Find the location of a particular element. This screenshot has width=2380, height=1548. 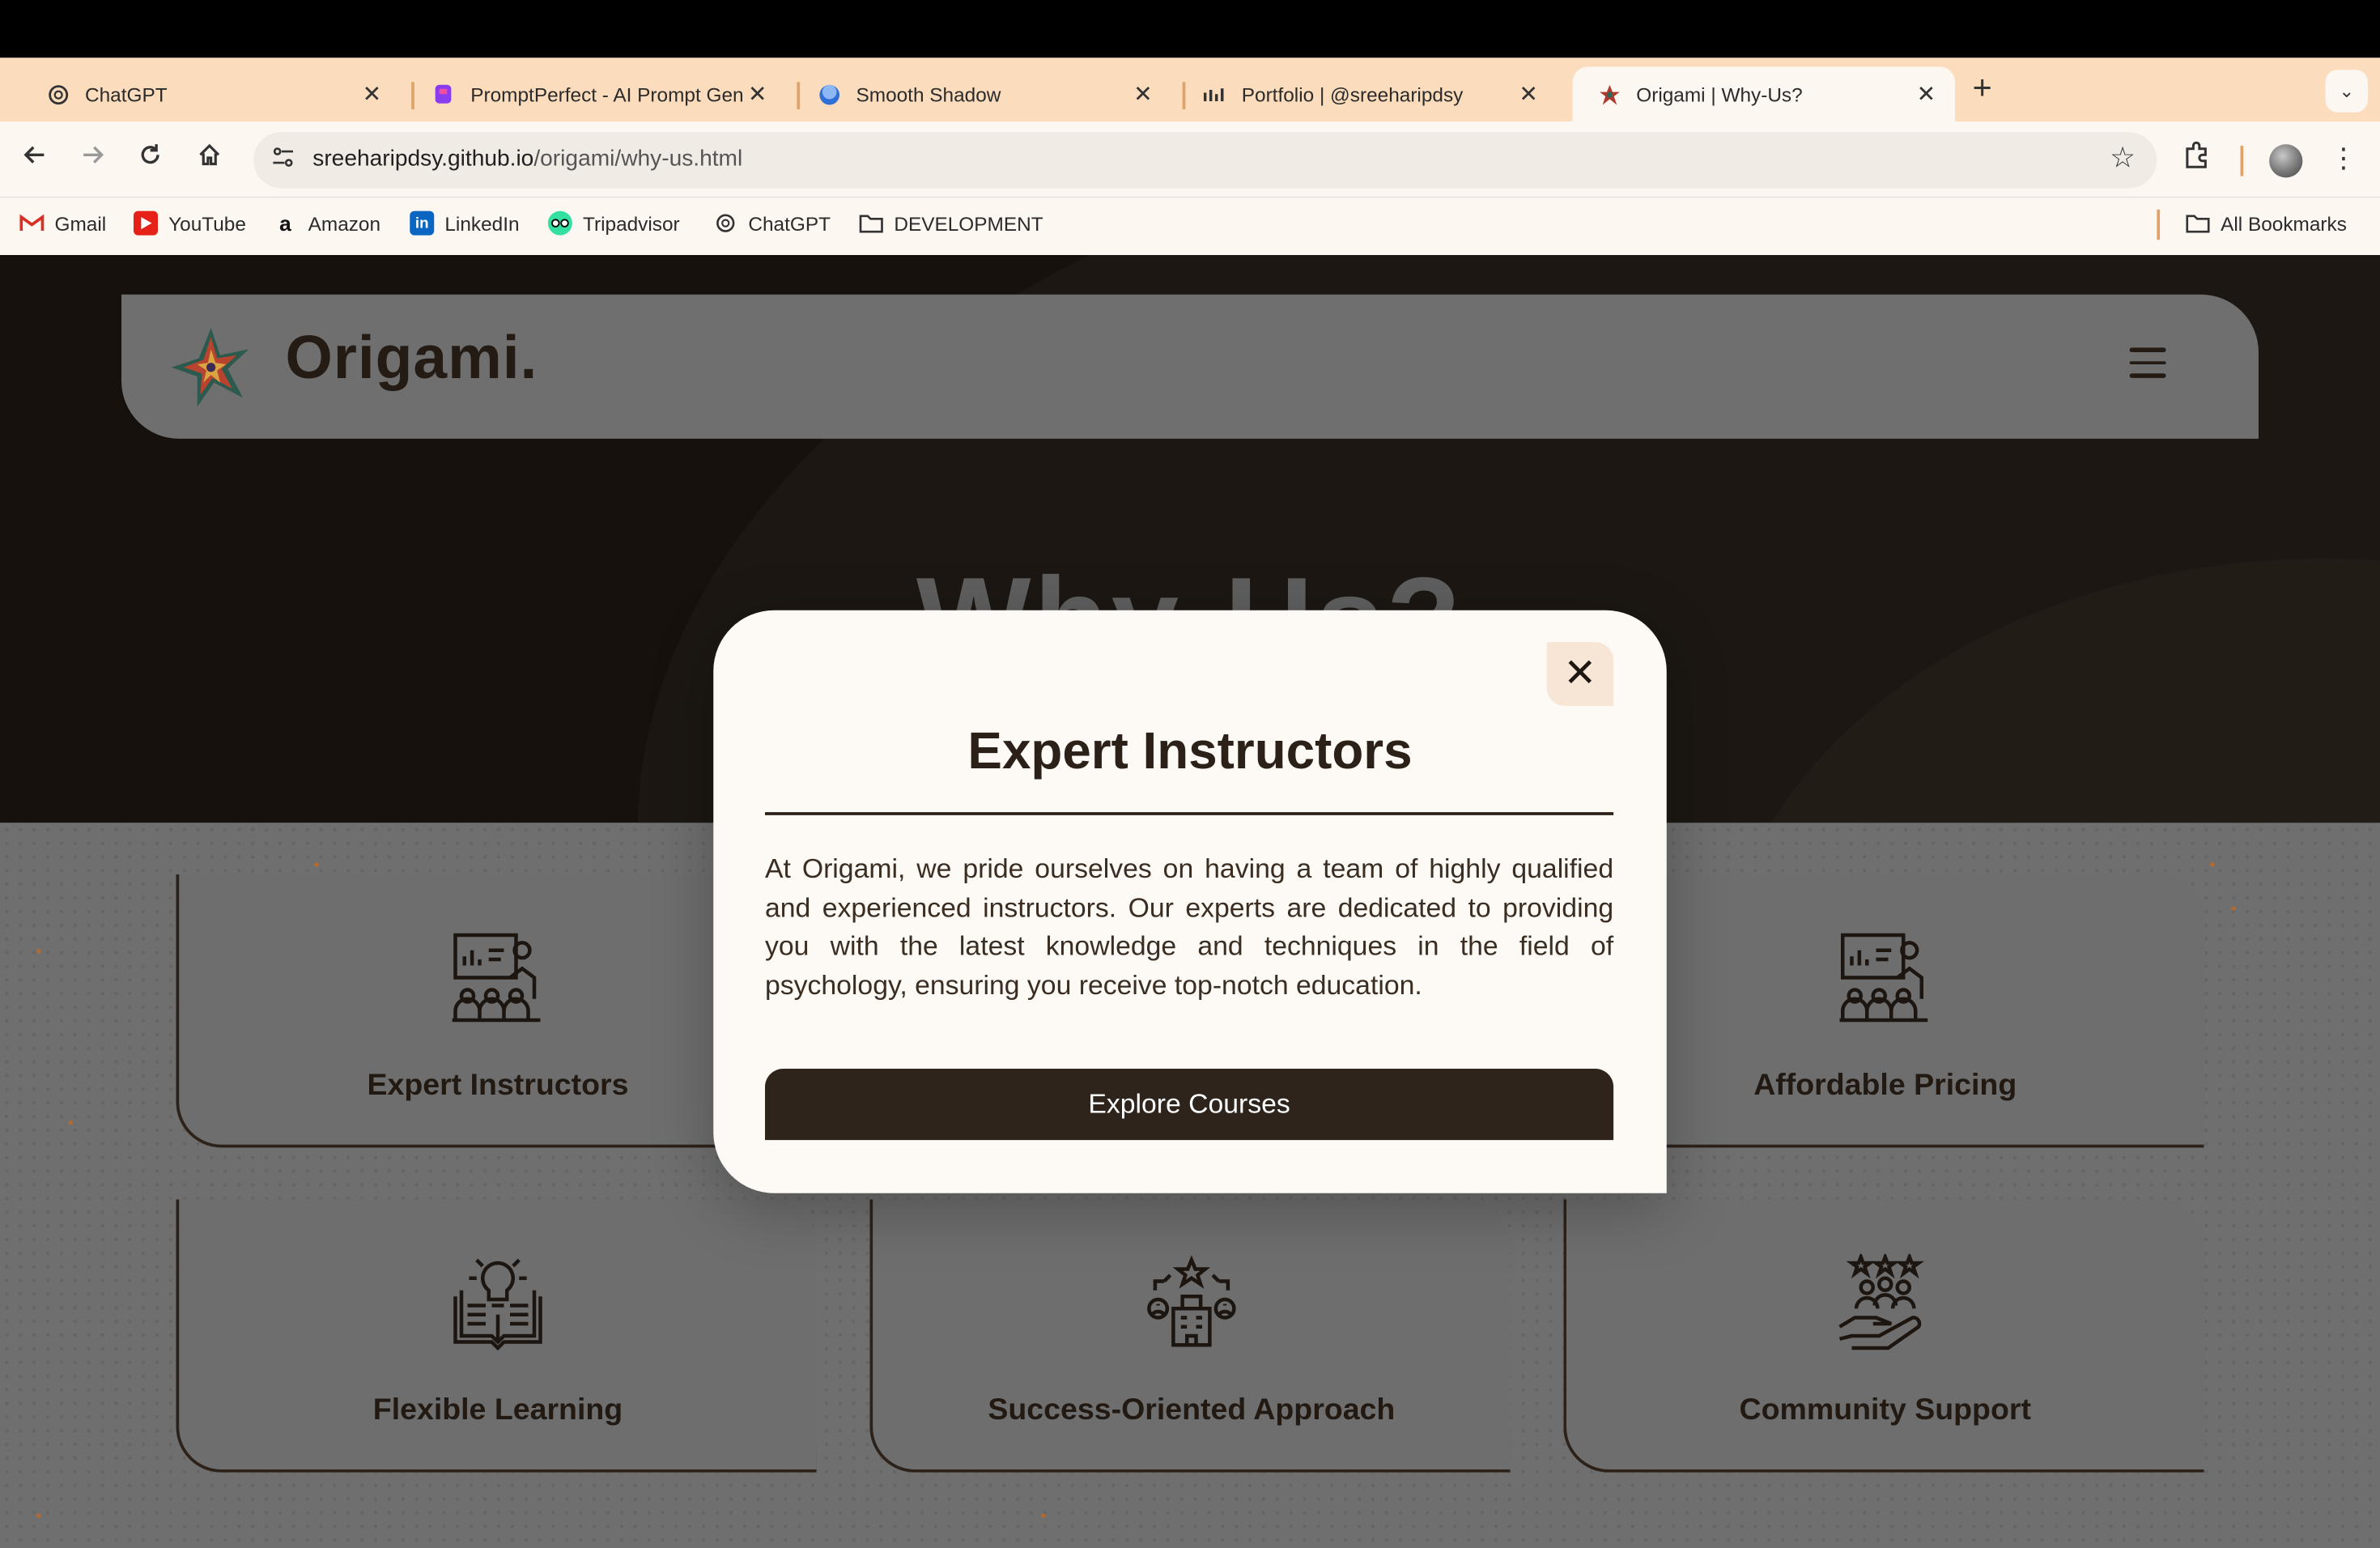

feature-card-label: Success-Oriented Approach is located at coordinates (1192, 1410).